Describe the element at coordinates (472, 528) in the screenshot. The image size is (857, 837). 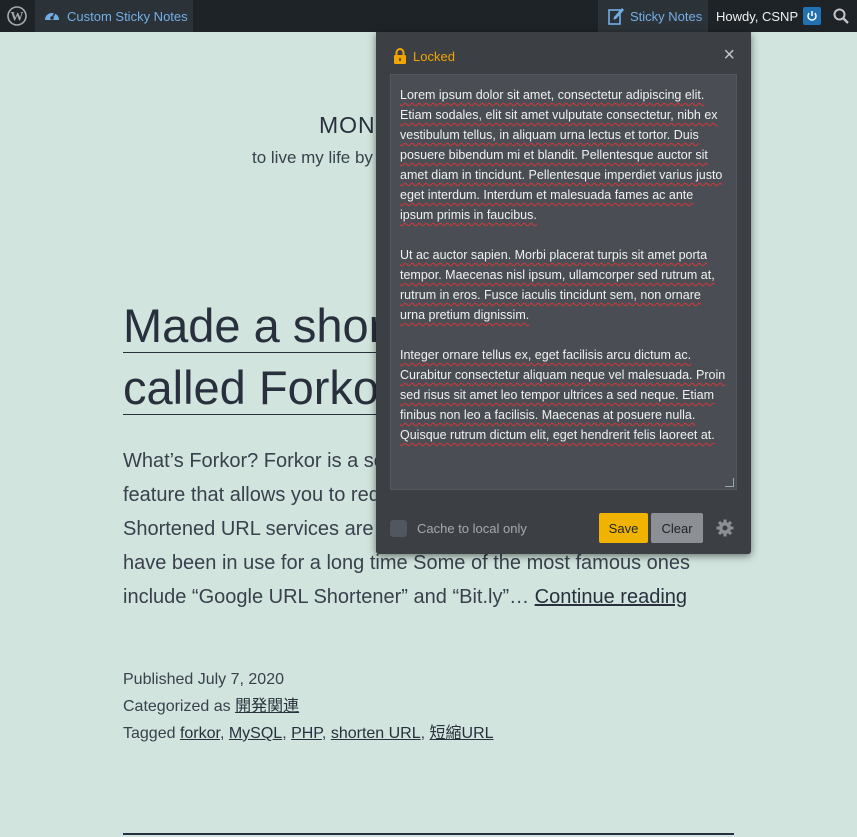
I see `cache-label: Cache to local only` at that location.